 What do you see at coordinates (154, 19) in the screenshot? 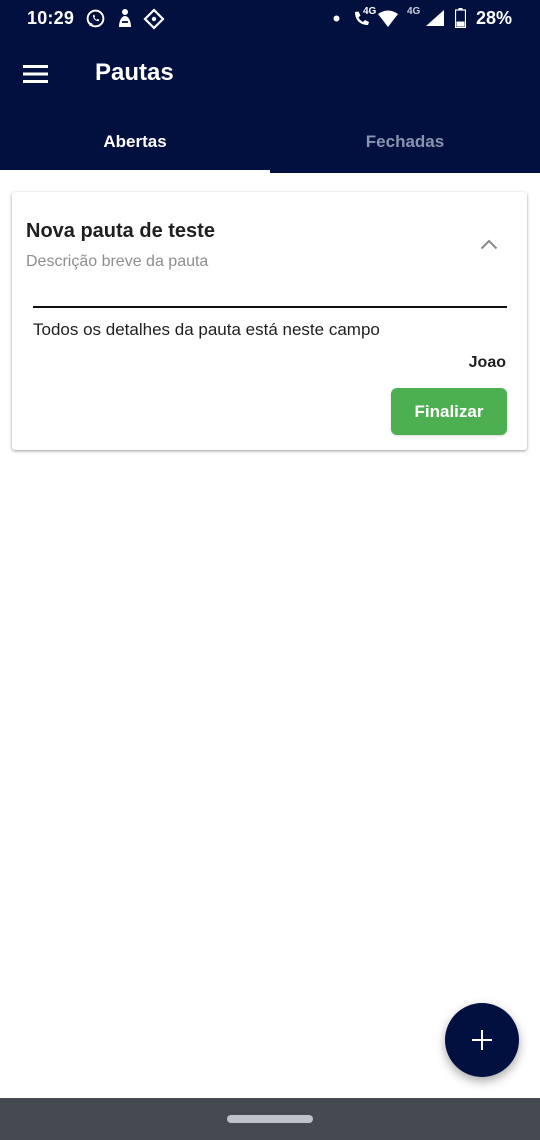
I see `location-icon` at bounding box center [154, 19].